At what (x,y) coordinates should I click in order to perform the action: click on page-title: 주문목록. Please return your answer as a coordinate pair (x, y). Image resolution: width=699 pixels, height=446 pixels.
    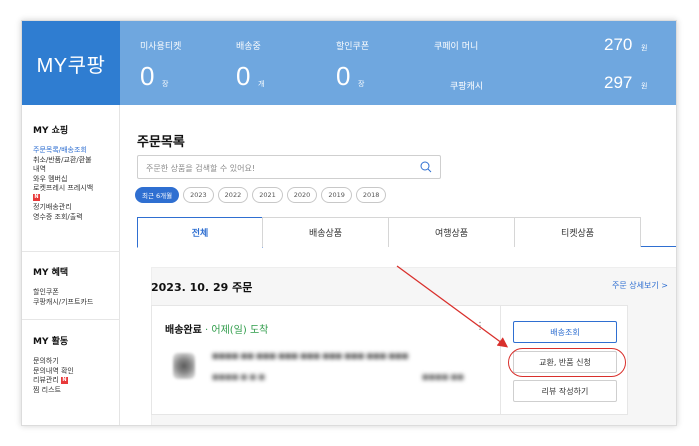
    Looking at the image, I should click on (161, 142).